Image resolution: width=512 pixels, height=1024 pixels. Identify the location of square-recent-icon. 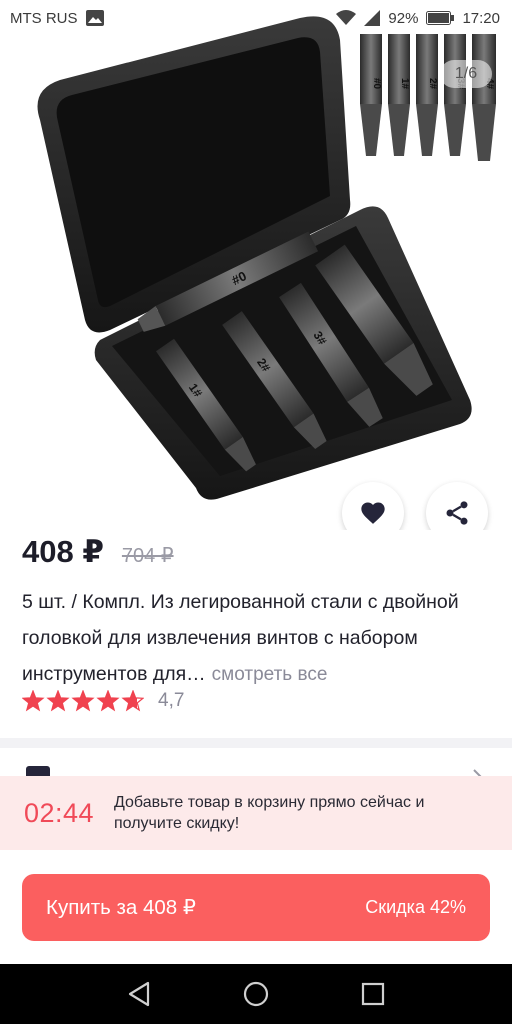
(373, 994).